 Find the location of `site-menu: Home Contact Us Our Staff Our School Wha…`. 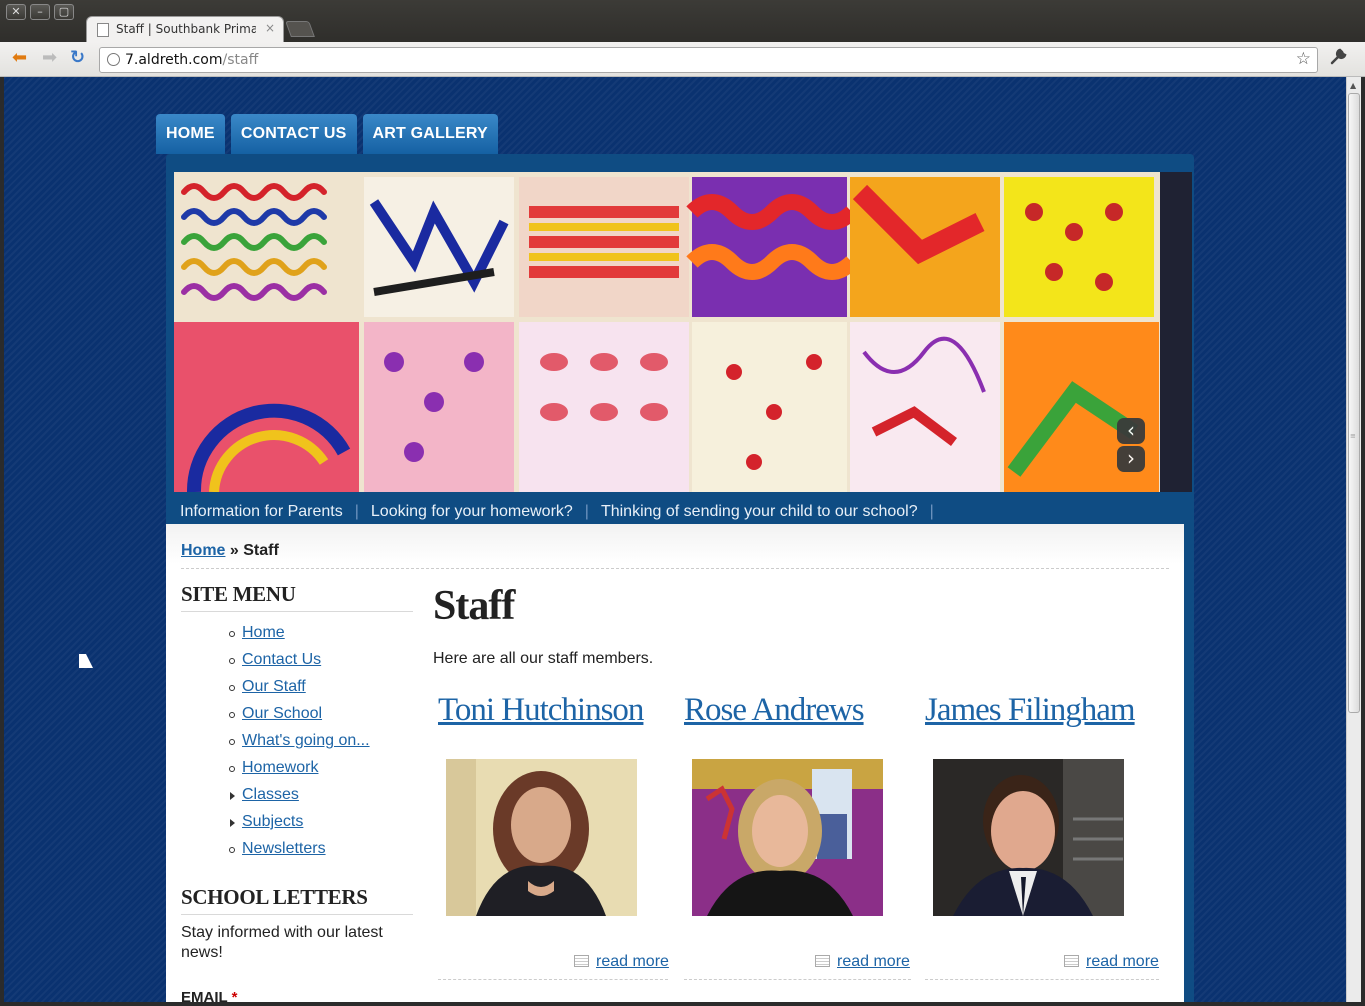

site-menu: Home Contact Us Our Staff Our School Wha… is located at coordinates (297, 745).